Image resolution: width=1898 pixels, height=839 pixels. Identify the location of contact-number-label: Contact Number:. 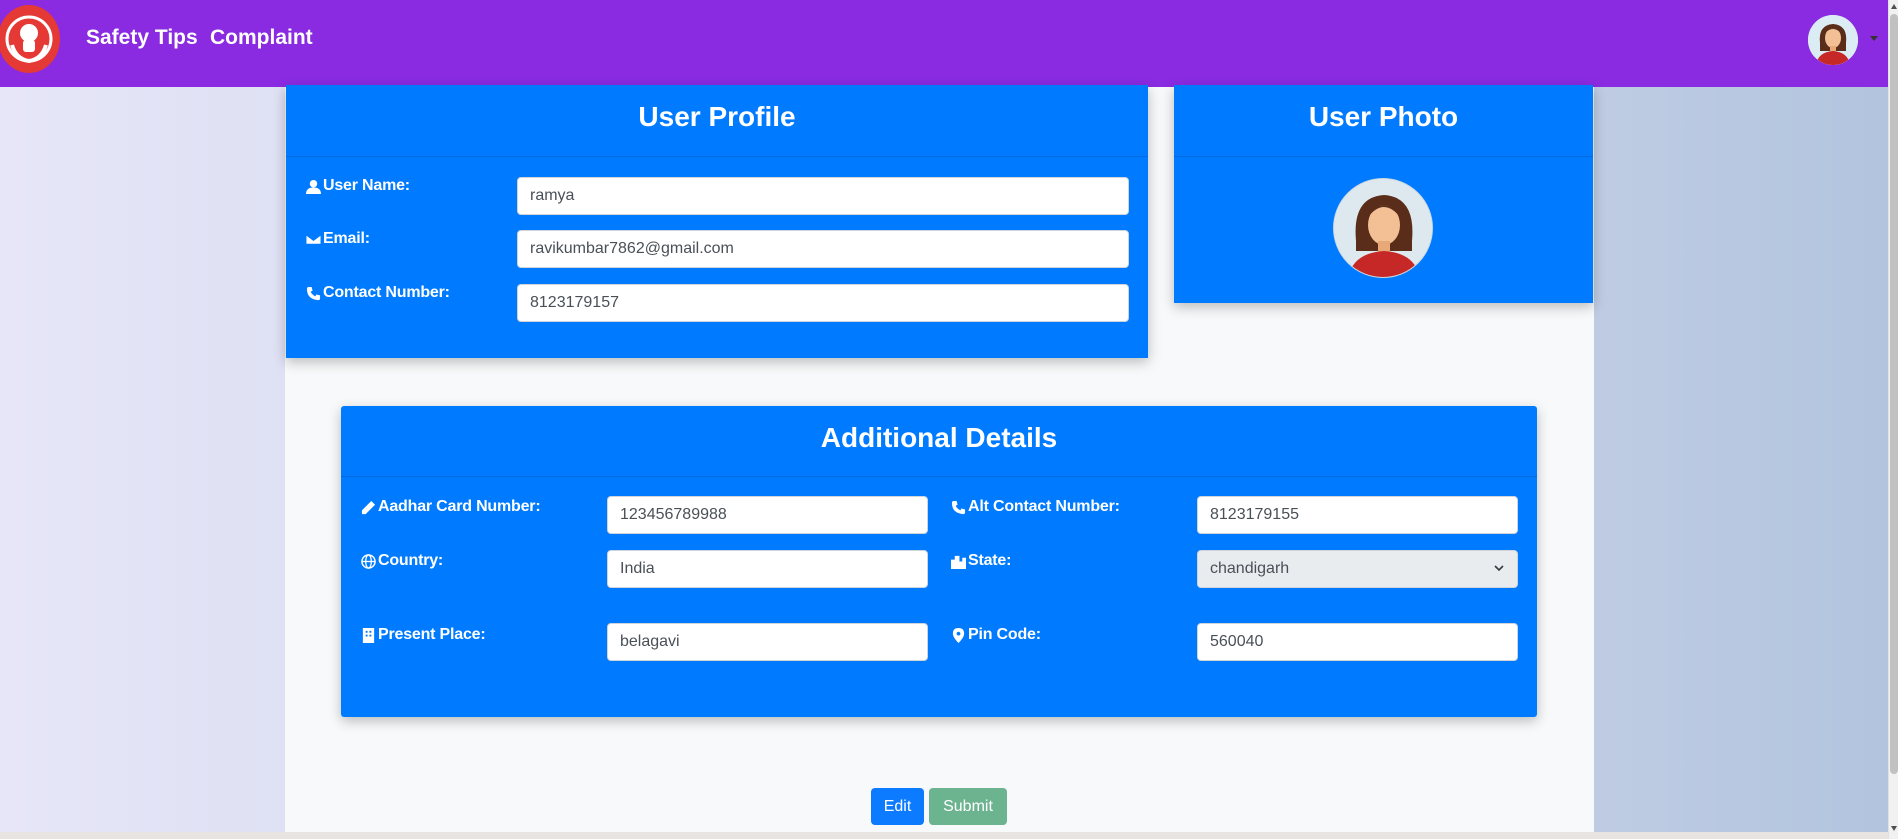
(378, 293).